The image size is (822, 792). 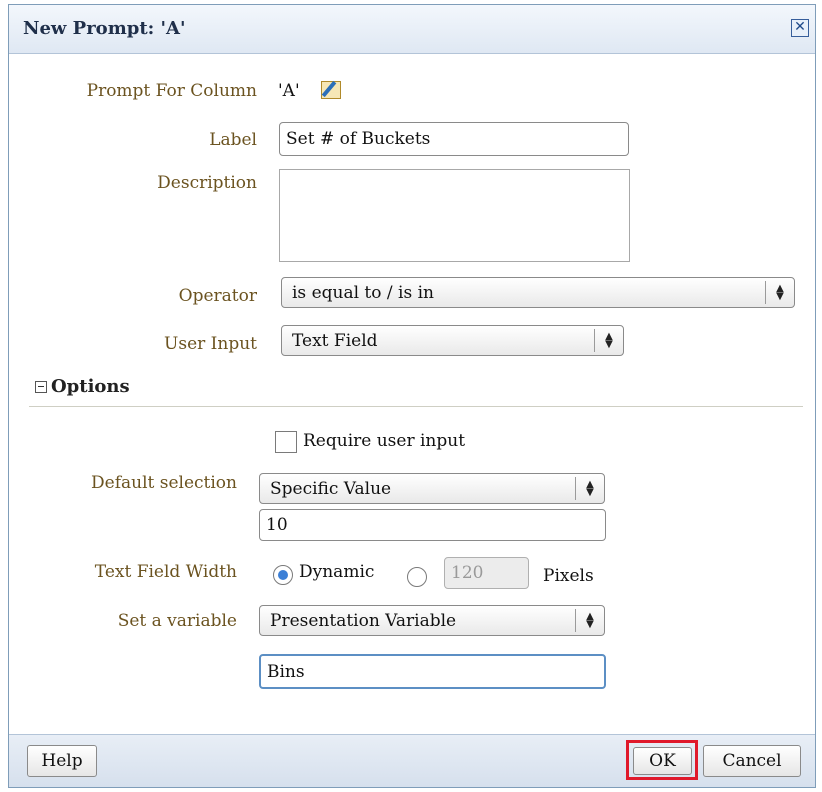 What do you see at coordinates (432, 525) in the screenshot?
I see `default-value-input: 10` at bounding box center [432, 525].